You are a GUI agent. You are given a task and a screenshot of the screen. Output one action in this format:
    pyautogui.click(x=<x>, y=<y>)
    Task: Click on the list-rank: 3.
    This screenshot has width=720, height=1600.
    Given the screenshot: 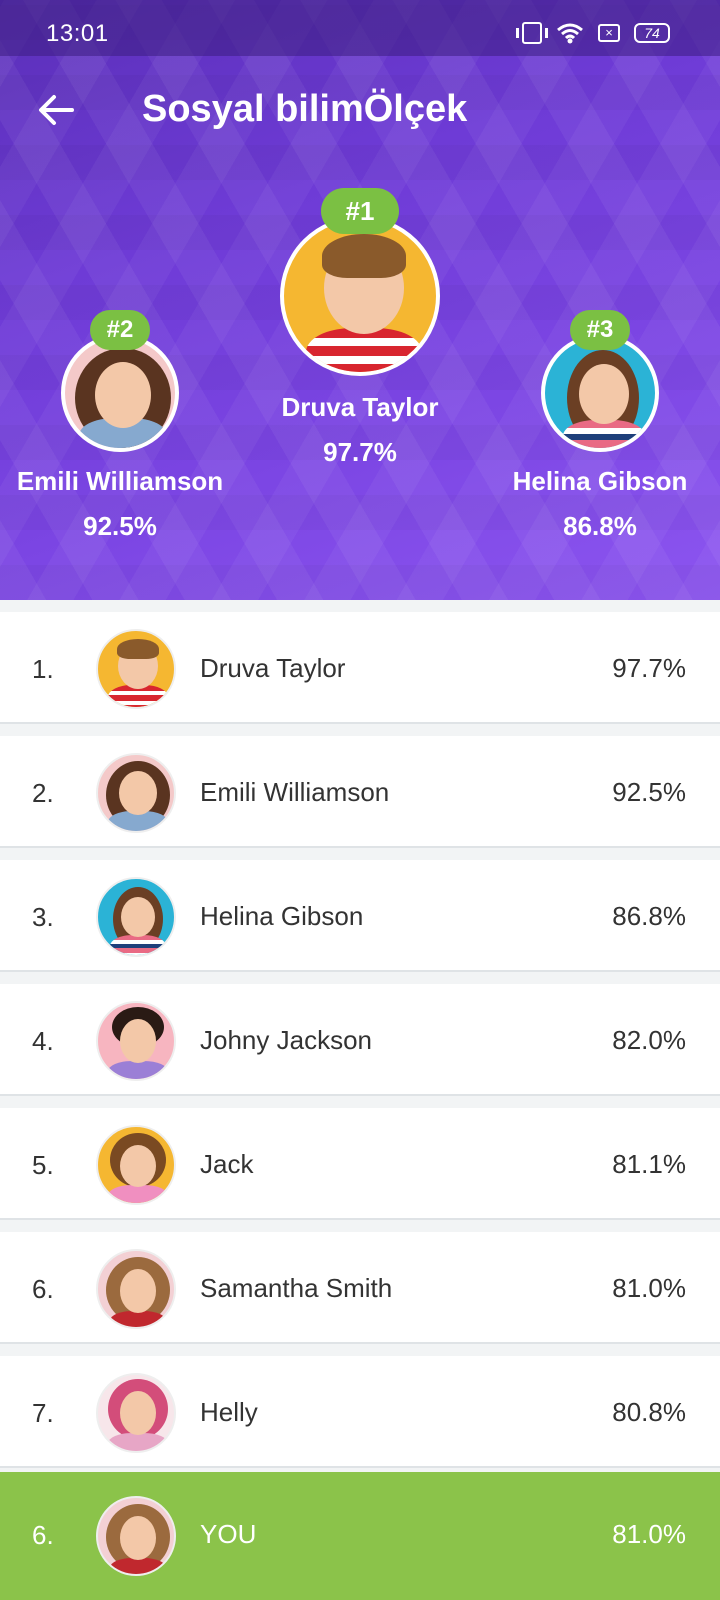 What is the action you would take?
    pyautogui.click(x=43, y=917)
    